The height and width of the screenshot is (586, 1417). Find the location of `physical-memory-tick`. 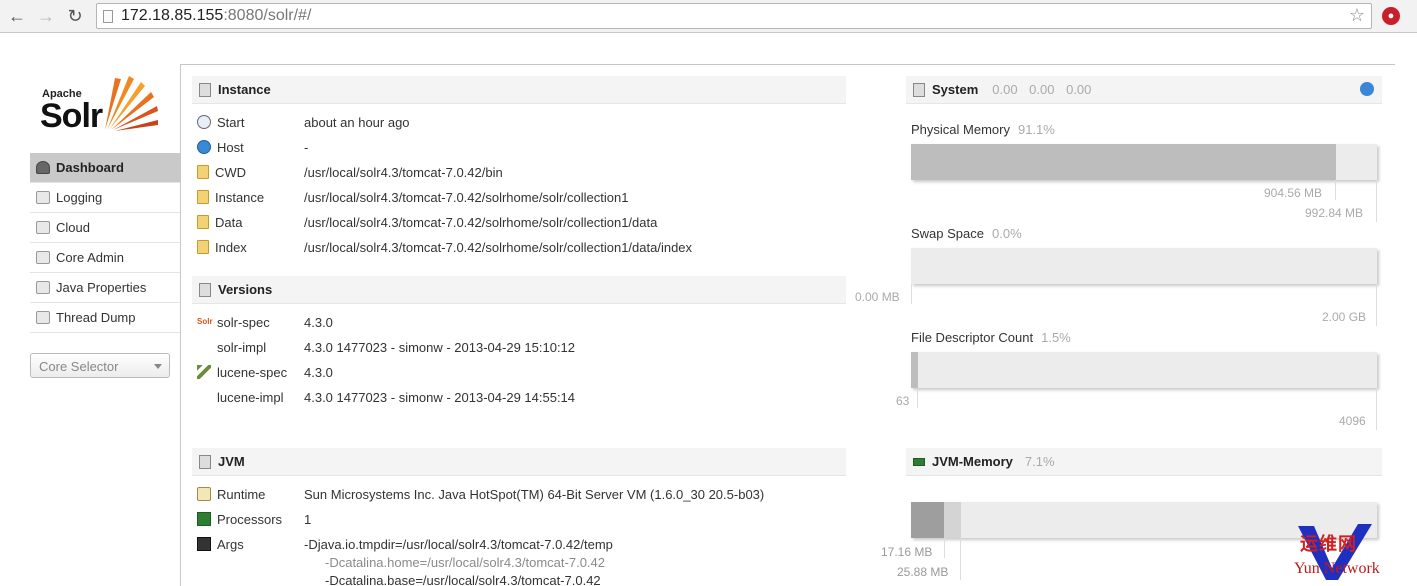

physical-memory-tick is located at coordinates (1335, 190).